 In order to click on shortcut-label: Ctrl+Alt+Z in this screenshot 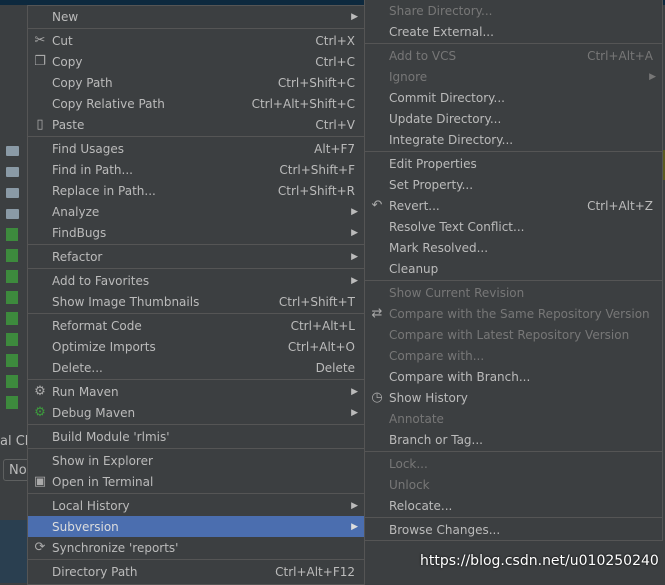, I will do `click(620, 205)`.